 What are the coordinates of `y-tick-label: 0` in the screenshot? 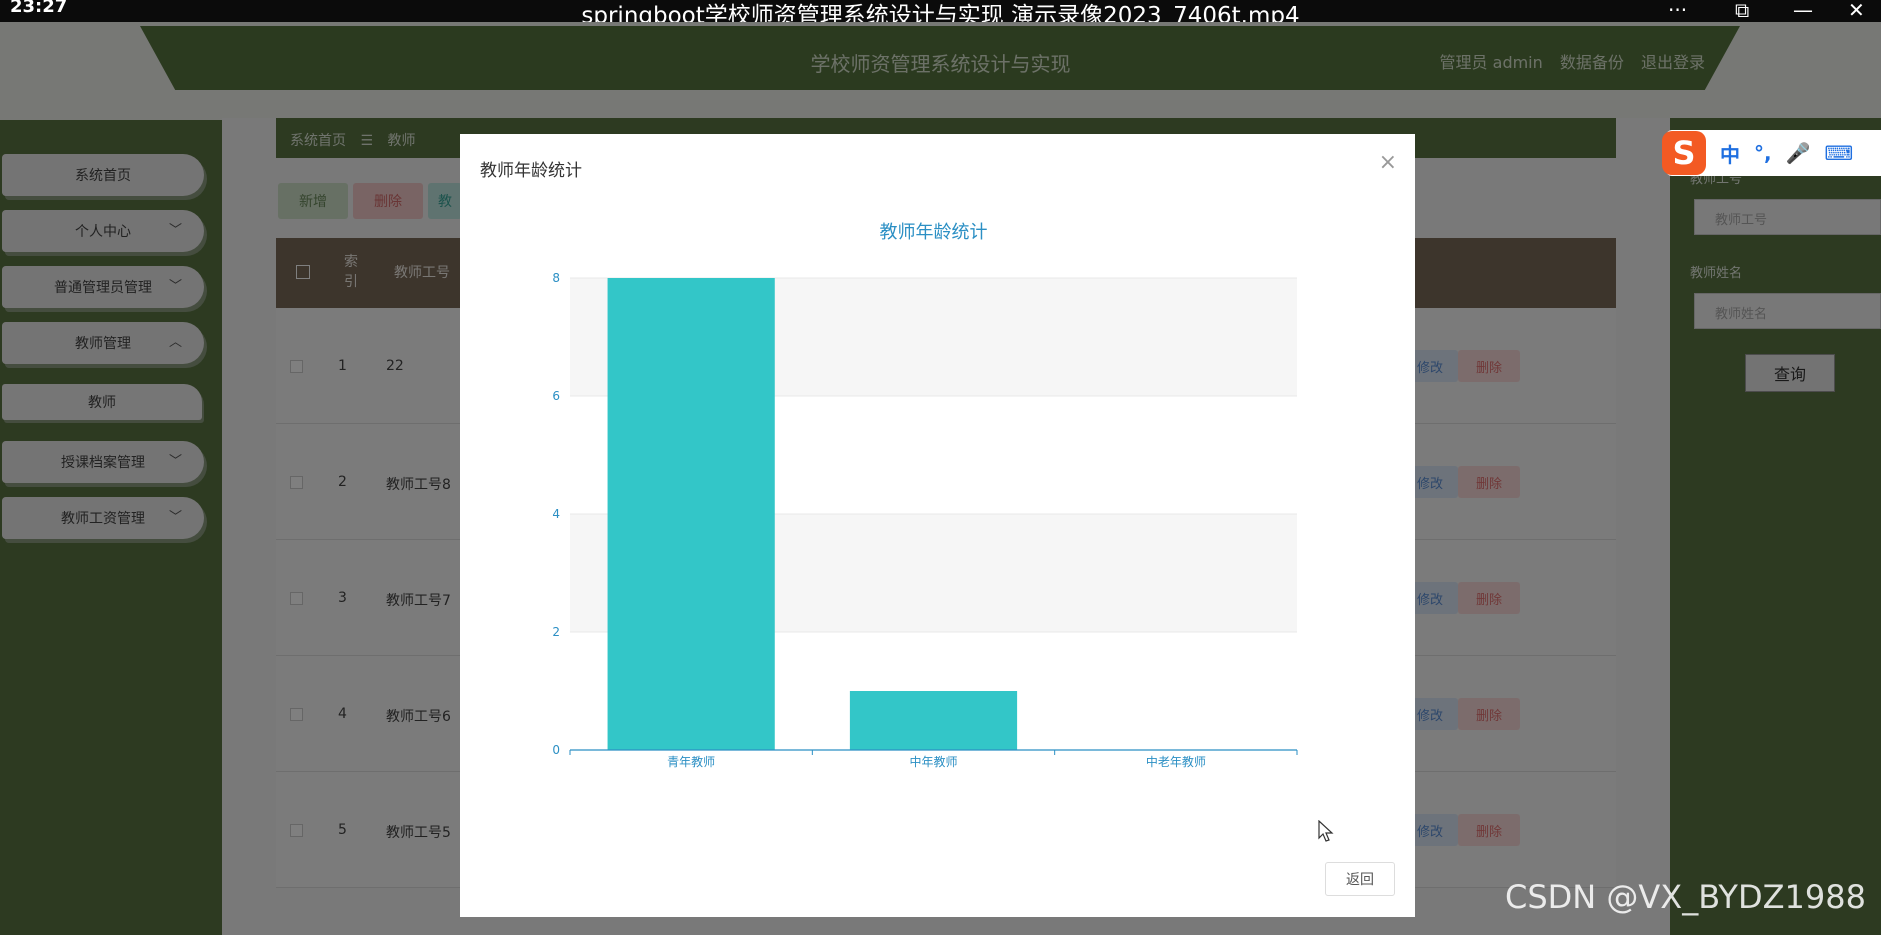 It's located at (556, 750).